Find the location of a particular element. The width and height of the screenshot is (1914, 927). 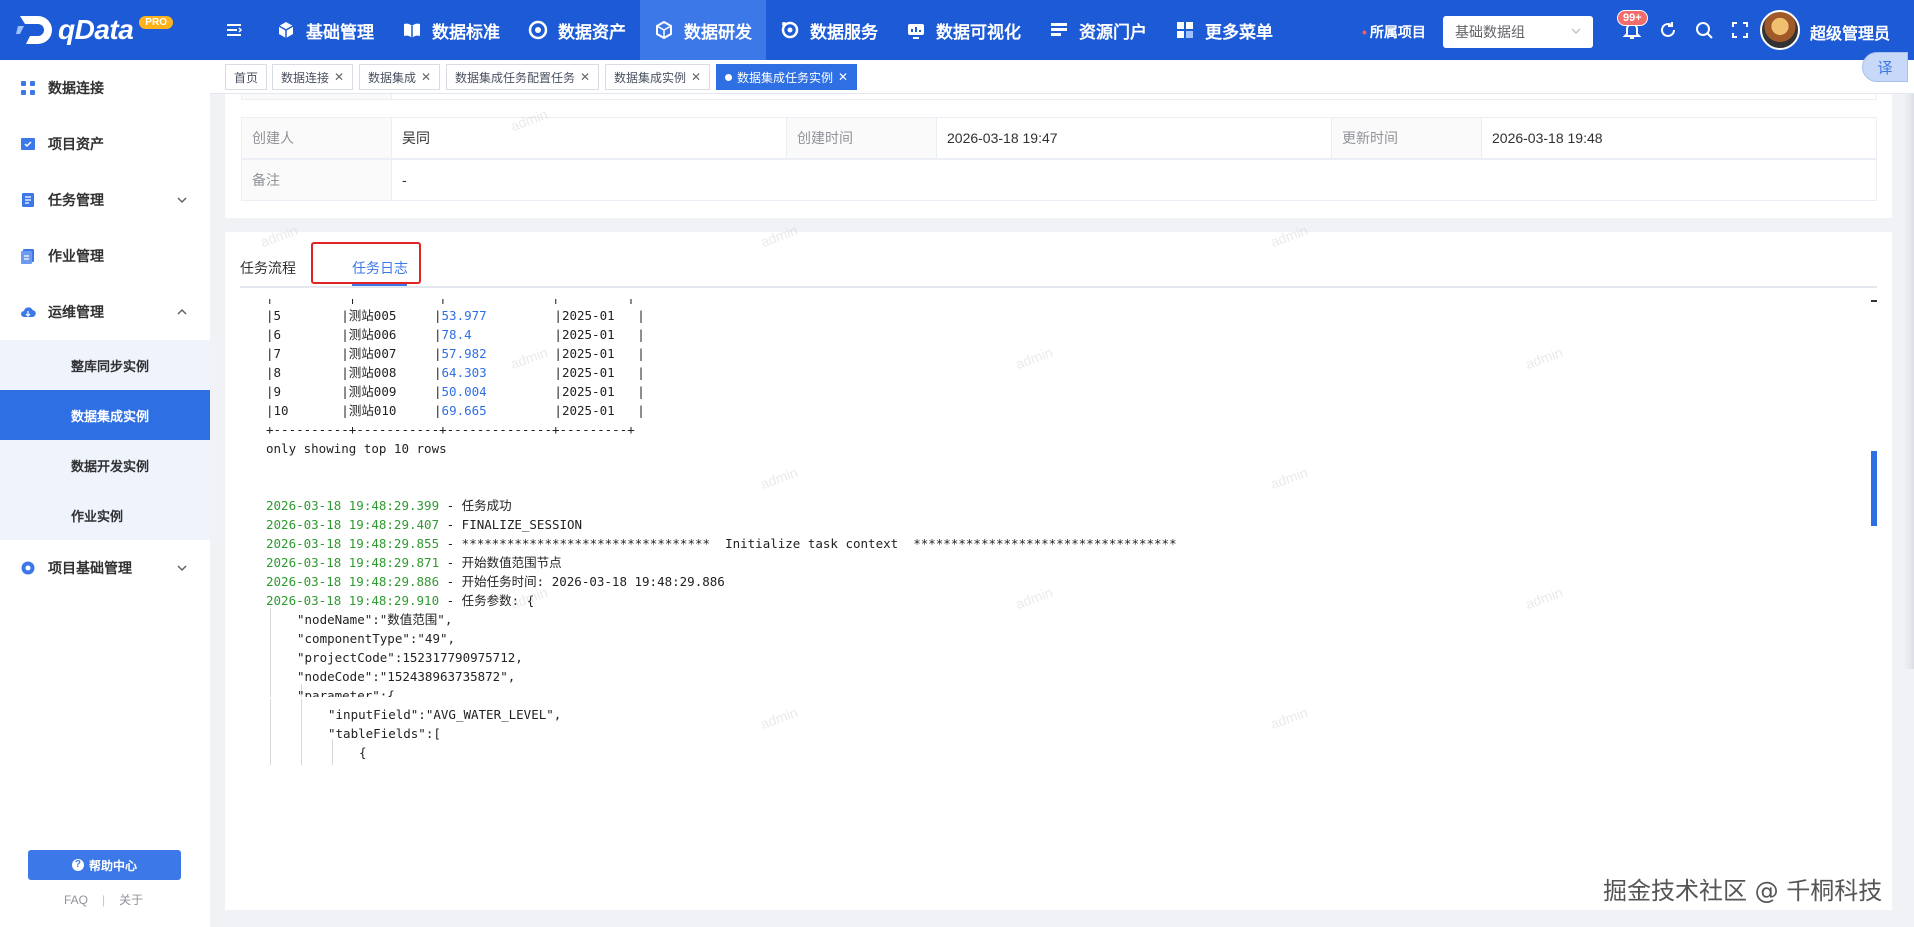

sidebar-item-project-basic: 项目基础管理 is located at coordinates (105, 568).